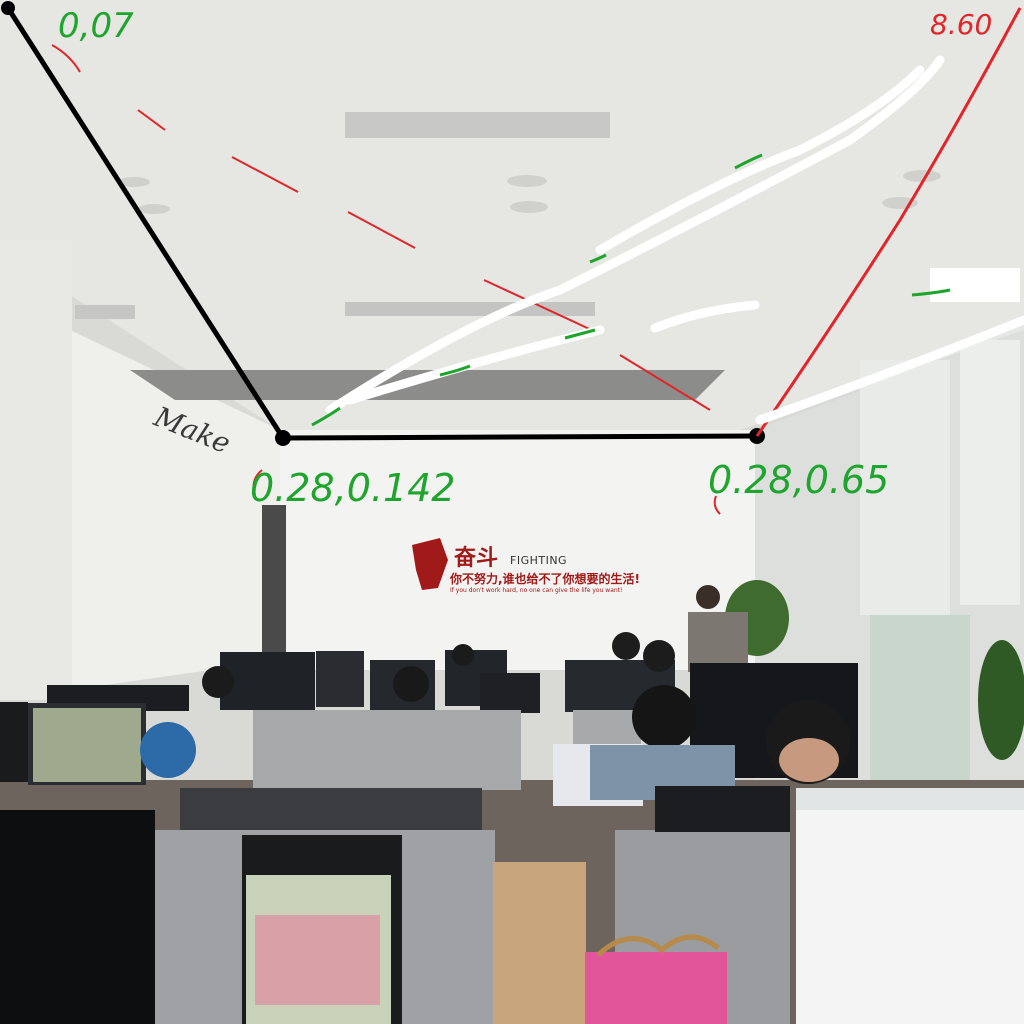  Describe the element at coordinates (96, 26) in the screenshot. I see `annotation-label-top-left: 0,07` at that location.